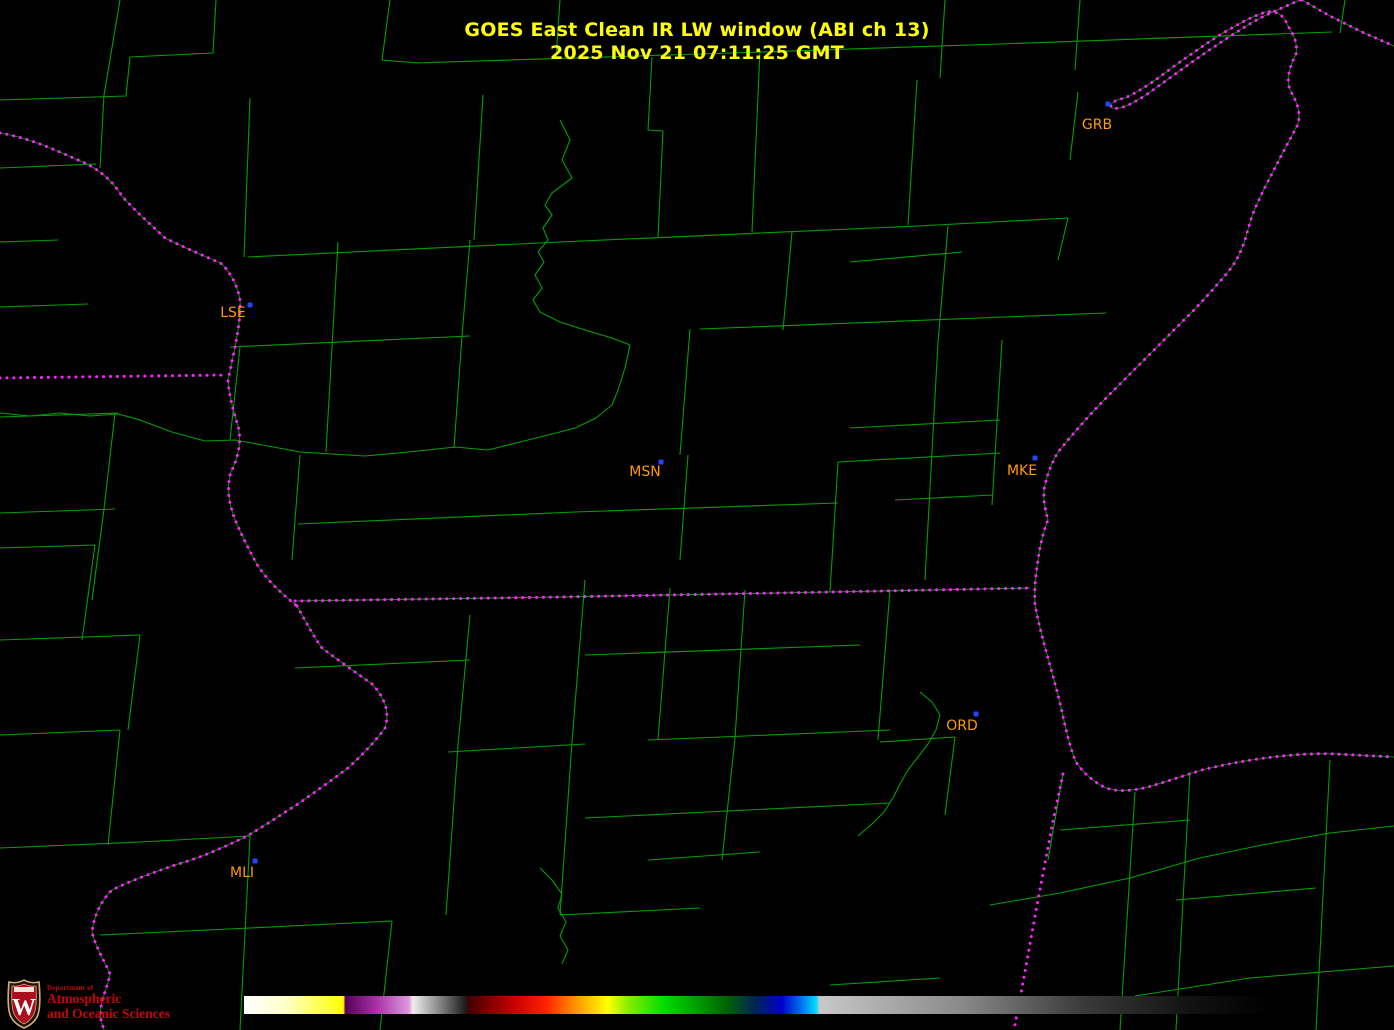 The width and height of the screenshot is (1394, 1030). Describe the element at coordinates (756, 1005) in the screenshot. I see `temperature-colorbar` at that location.